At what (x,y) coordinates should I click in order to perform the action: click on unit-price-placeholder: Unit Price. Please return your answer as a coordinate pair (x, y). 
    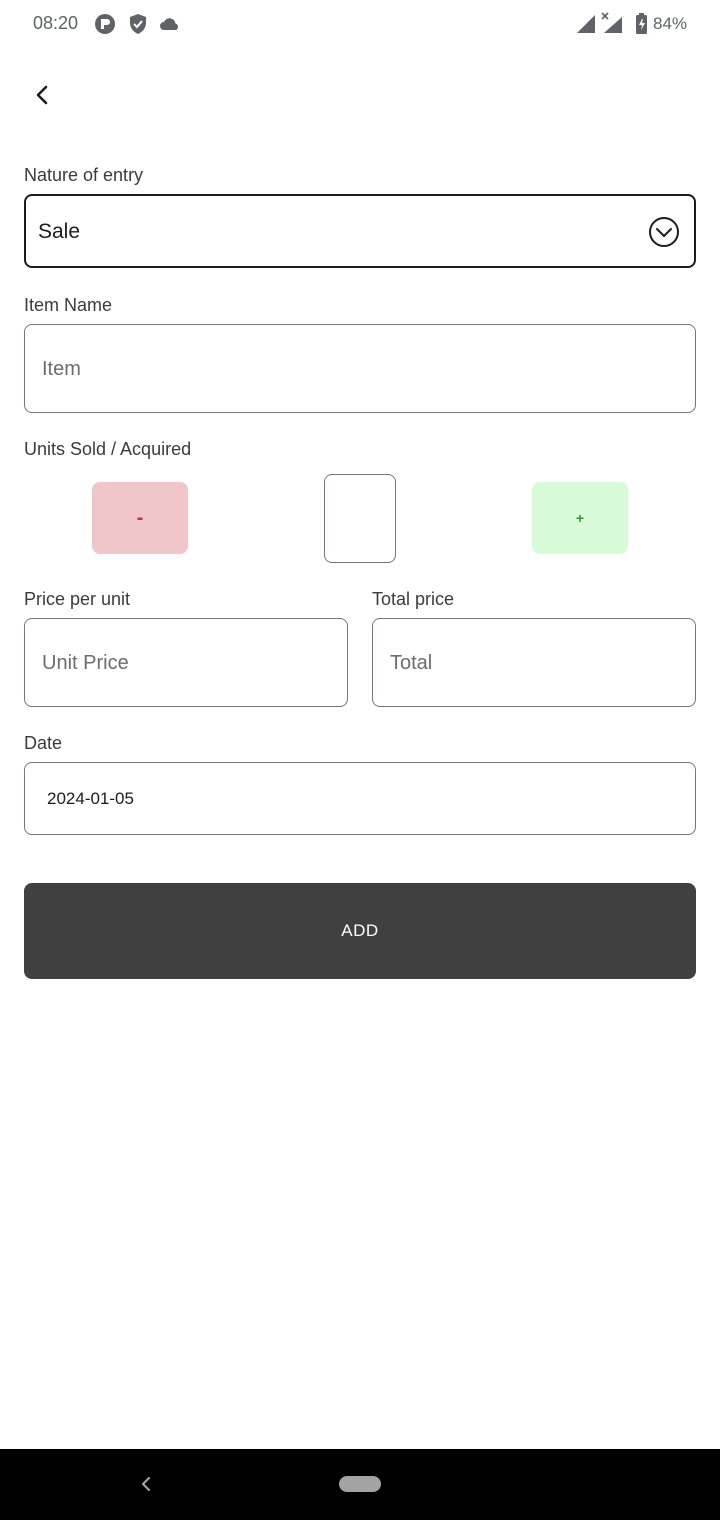
    Looking at the image, I should click on (85, 663).